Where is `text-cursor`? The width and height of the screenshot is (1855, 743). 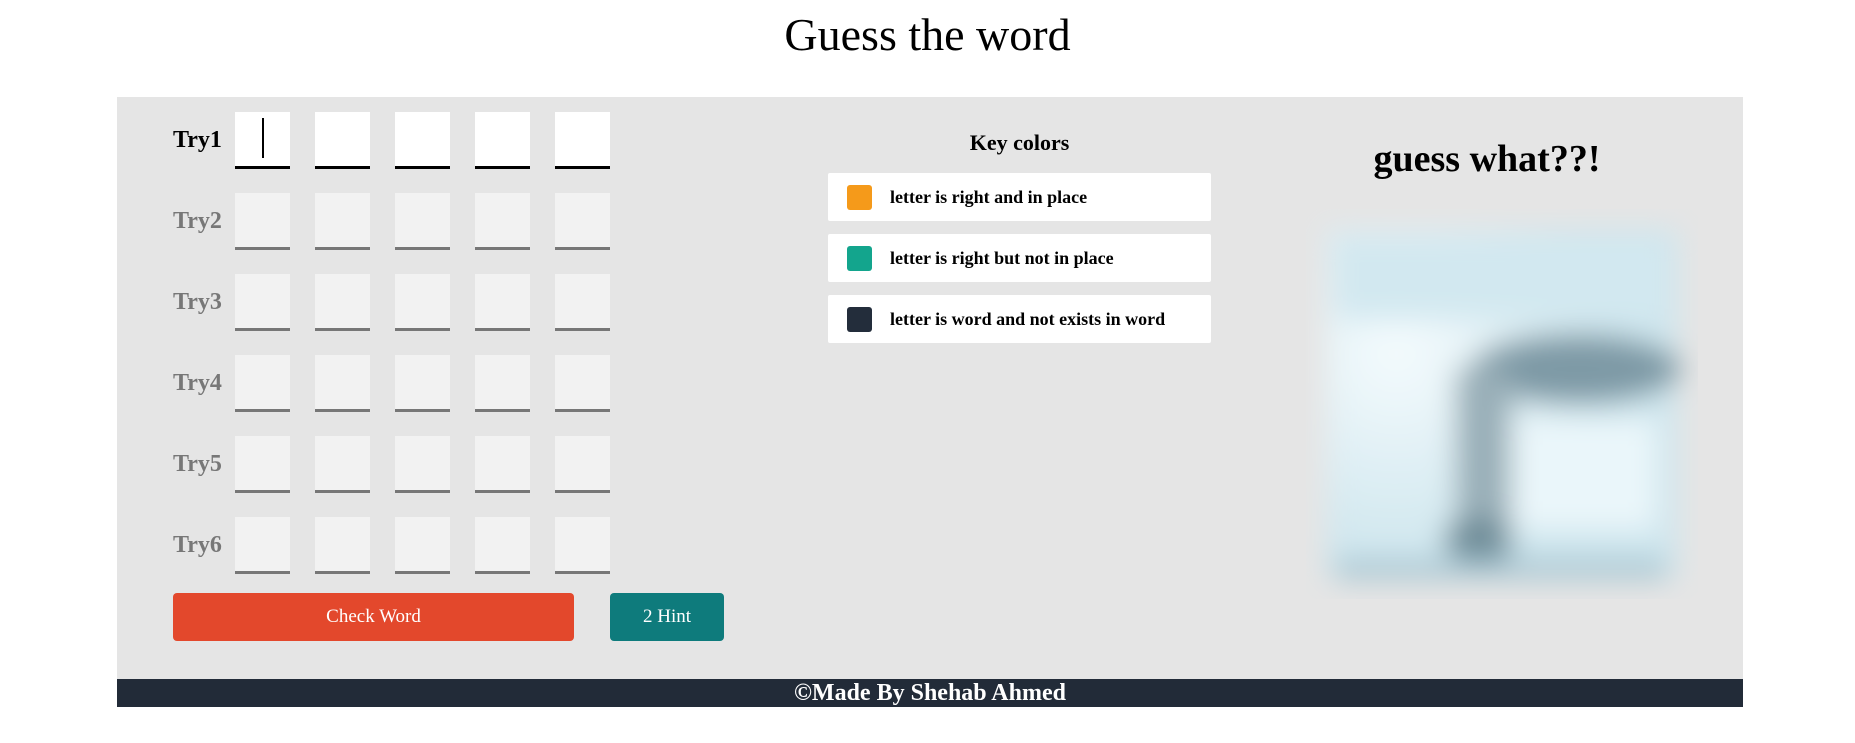
text-cursor is located at coordinates (263, 137).